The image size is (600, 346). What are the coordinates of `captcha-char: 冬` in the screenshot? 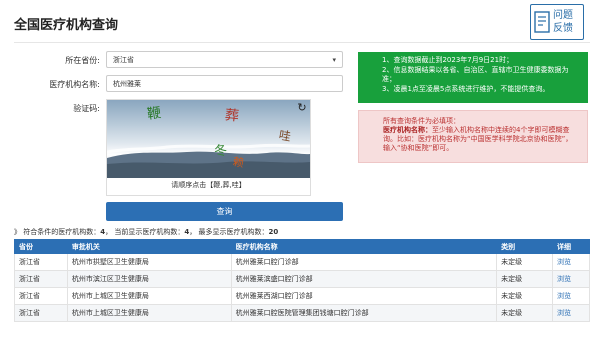 It's located at (220, 149).